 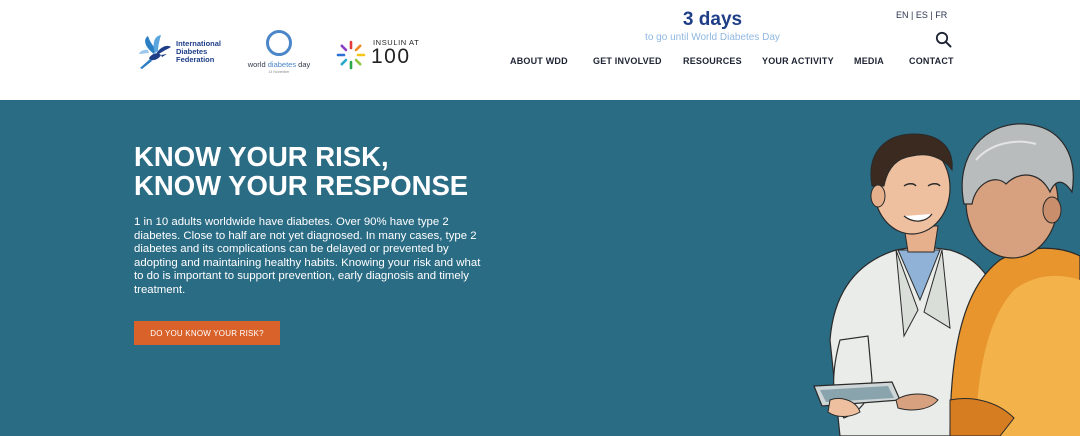 I want to click on hero-title: KNOW YOUR RISK, KNOW YOUR RESPONSE, so click(x=369, y=171).